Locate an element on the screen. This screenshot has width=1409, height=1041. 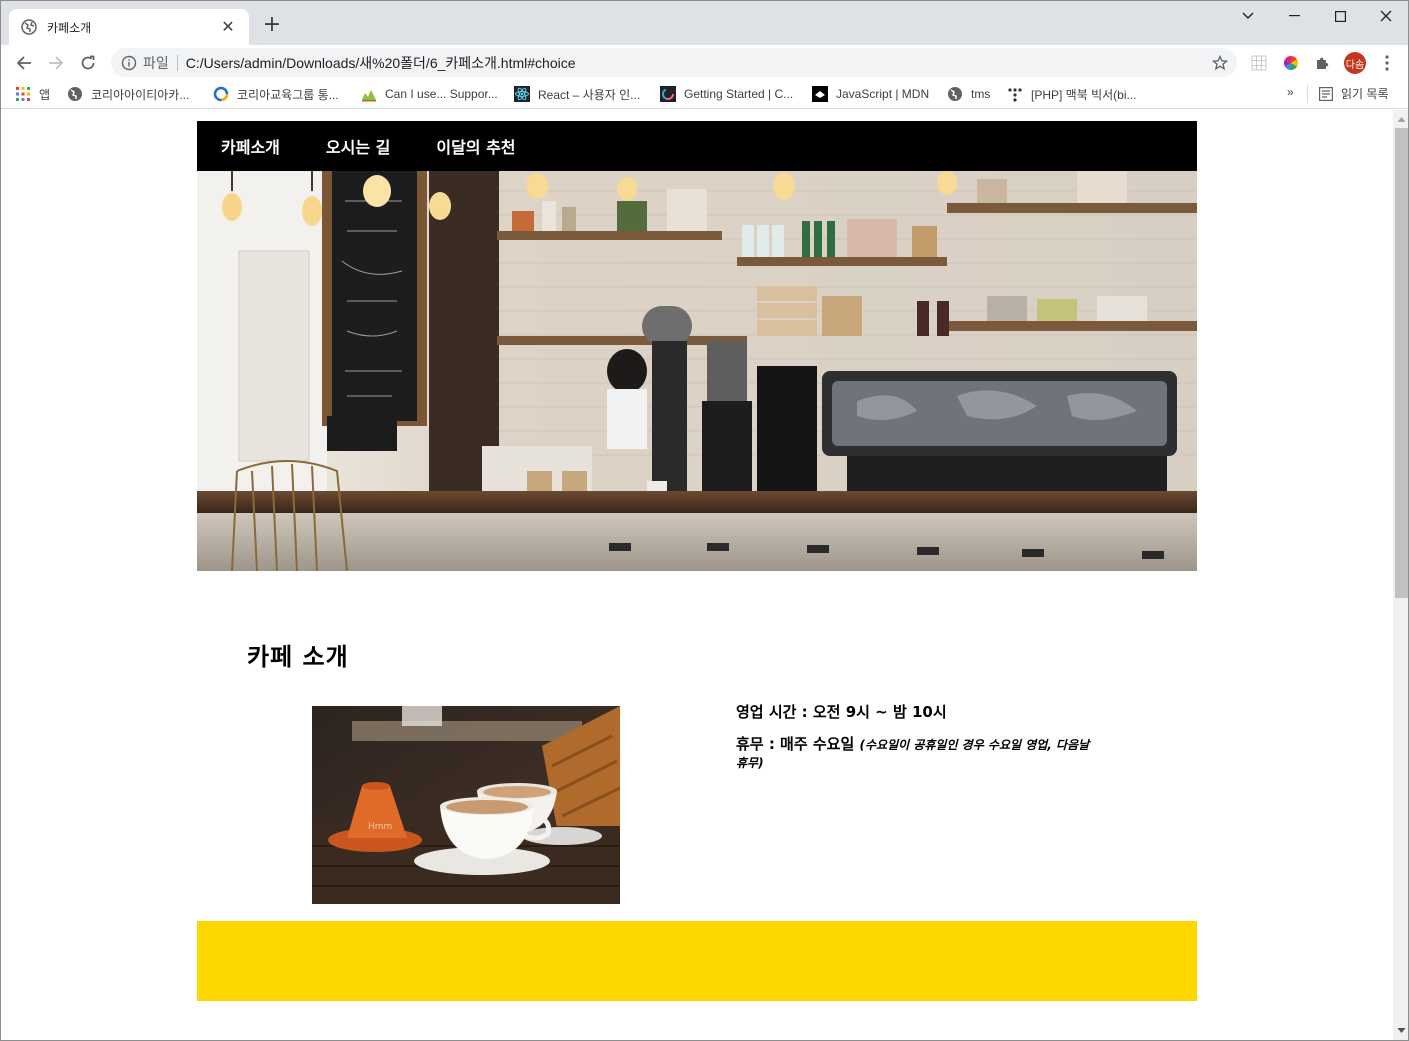
color-picker-icon is located at coordinates (1291, 63).